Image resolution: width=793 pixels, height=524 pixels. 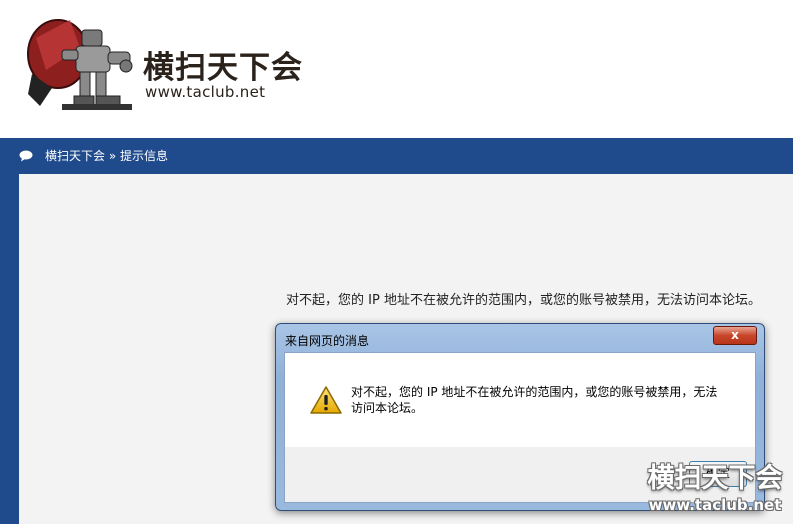 I want to click on breadcrumb-current: 提示信息, so click(x=144, y=156).